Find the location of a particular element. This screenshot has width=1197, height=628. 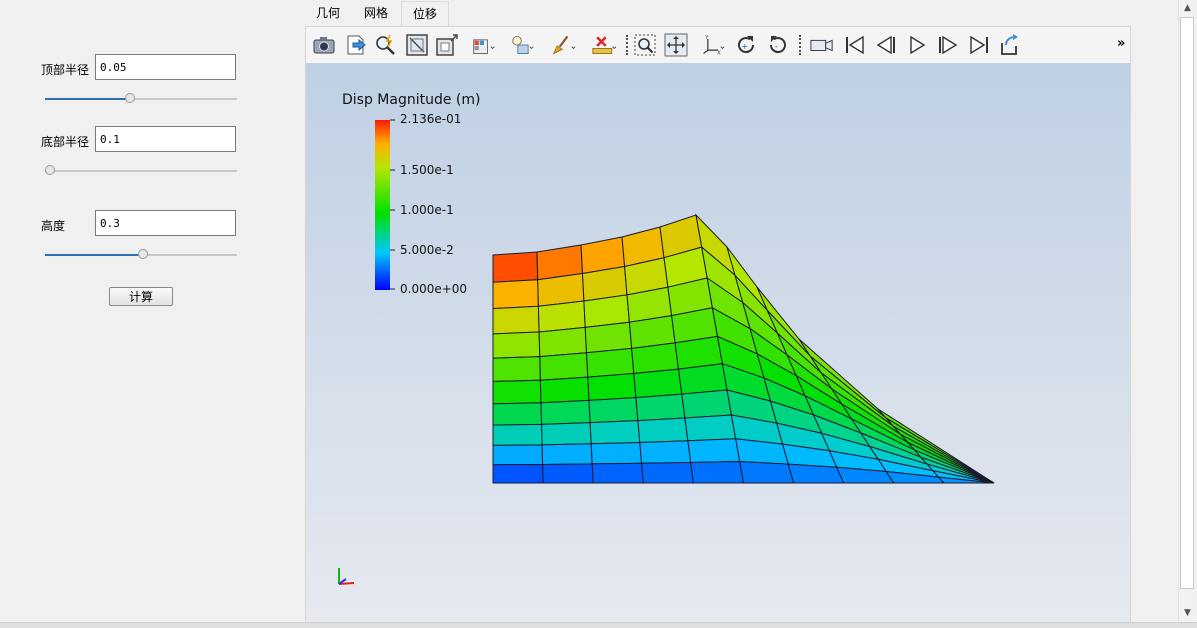

rotate-ccw-icon: - is located at coordinates (778, 45).